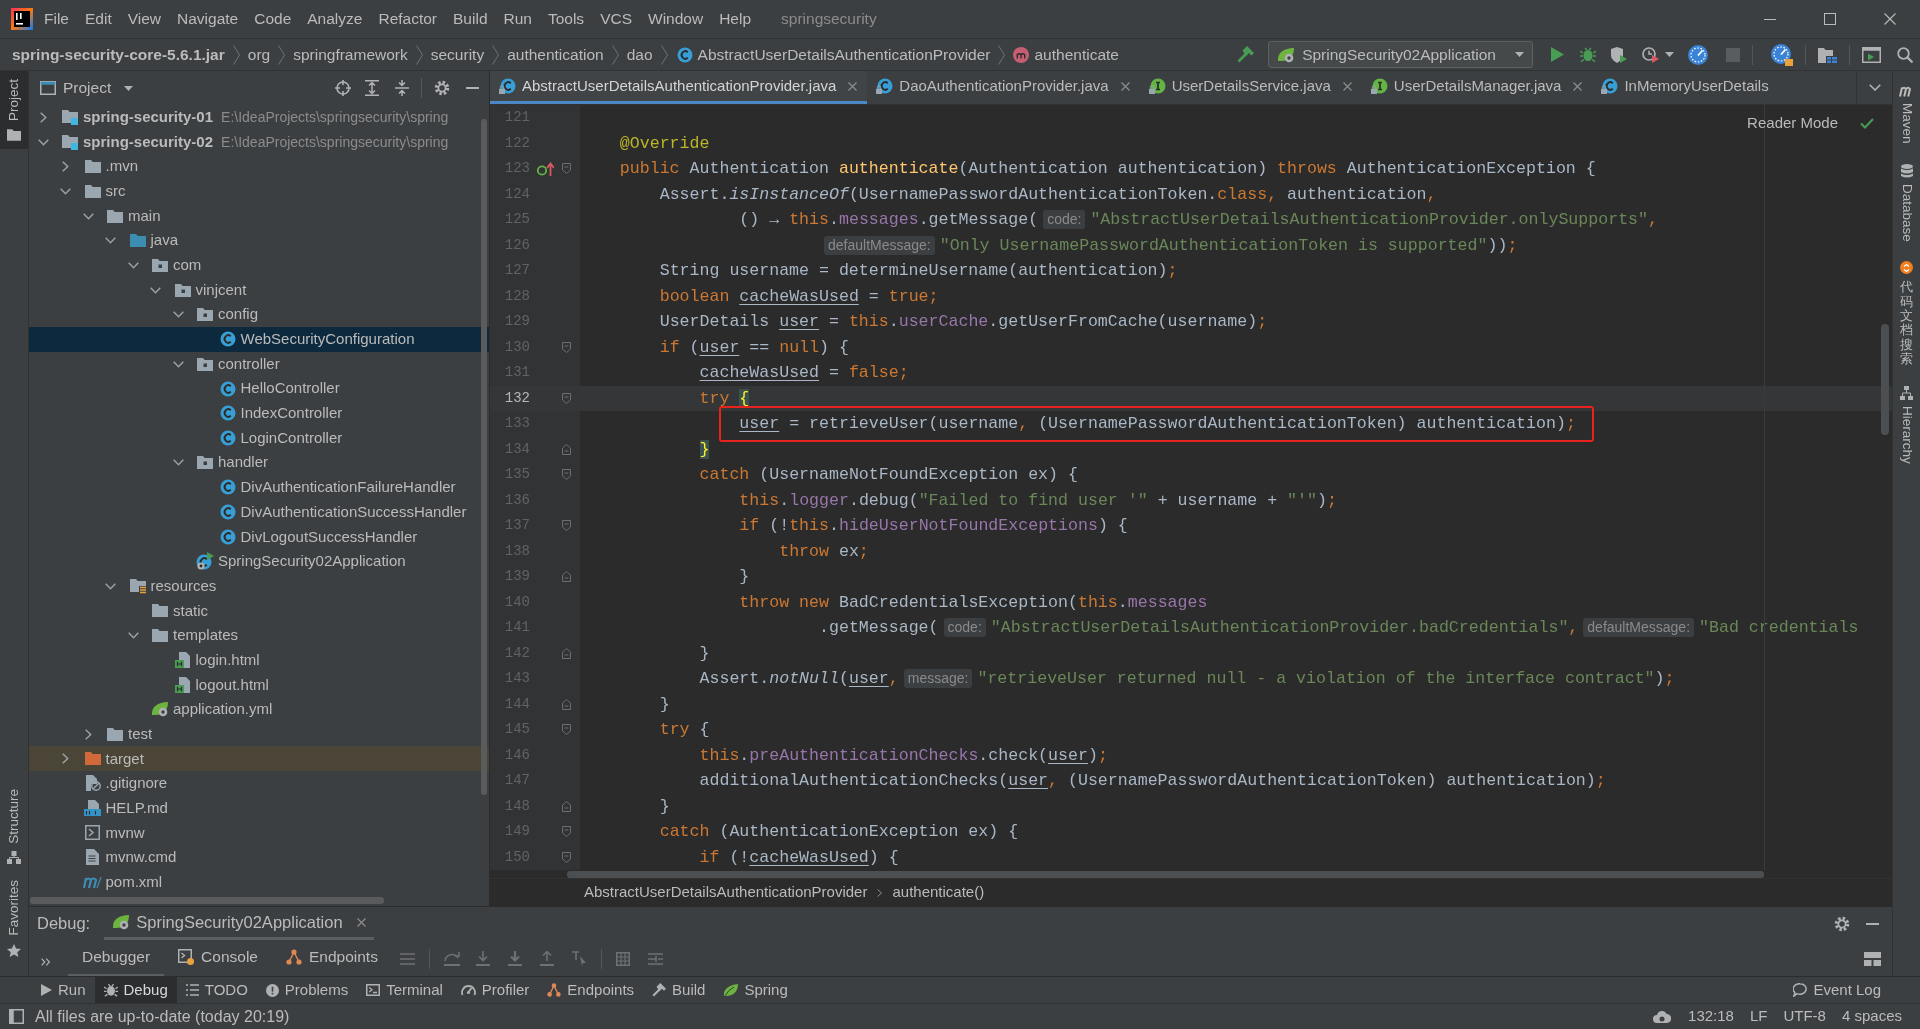 The image size is (1920, 1029). What do you see at coordinates (1588, 54) in the screenshot?
I see `bug-icon` at bounding box center [1588, 54].